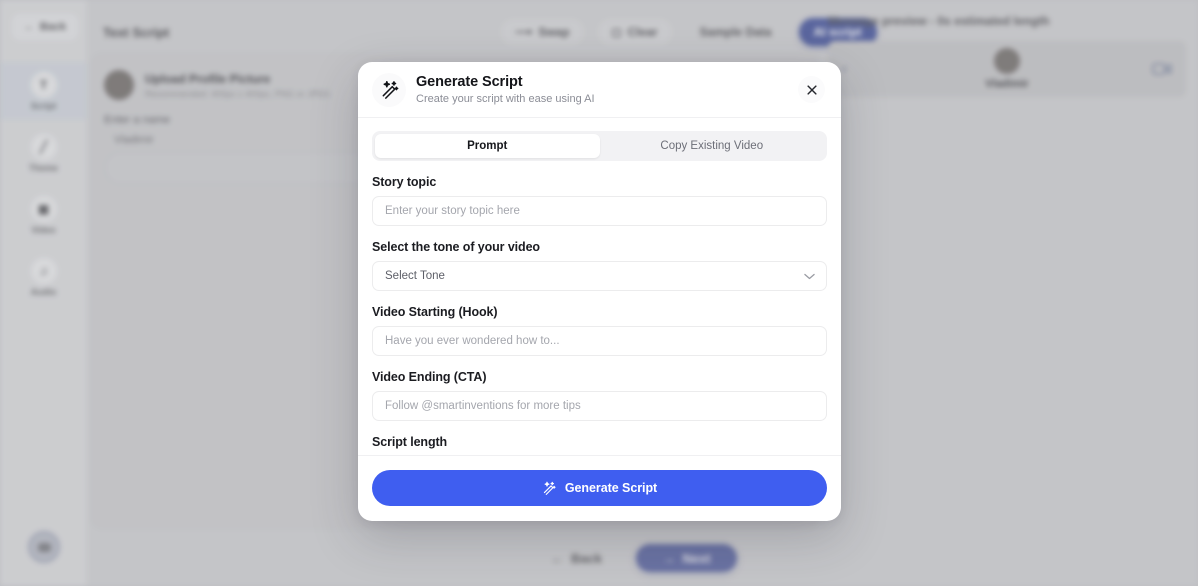  I want to click on tab-prompt: Prompt, so click(487, 146).